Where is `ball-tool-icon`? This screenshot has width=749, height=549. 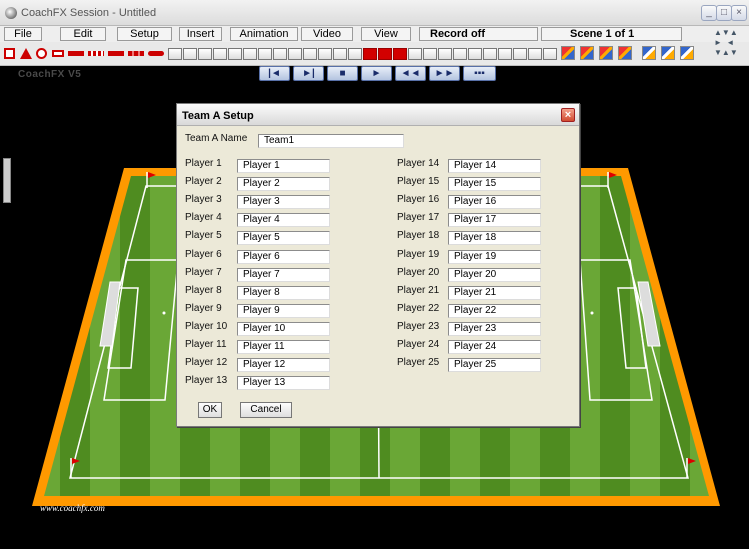 ball-tool-icon is located at coordinates (235, 54).